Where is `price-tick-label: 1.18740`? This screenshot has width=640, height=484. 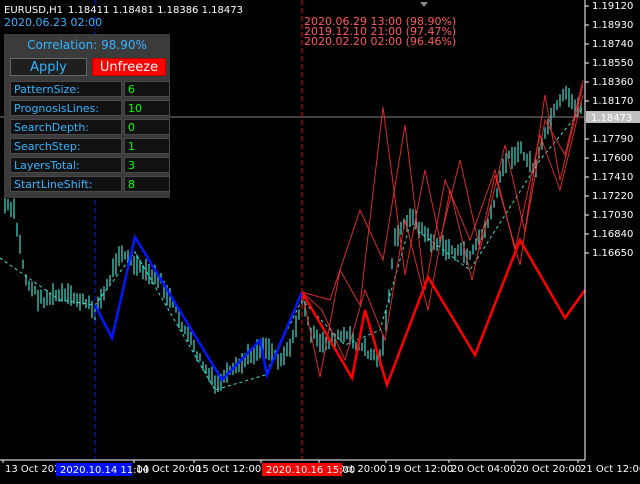
price-tick-label: 1.18740 is located at coordinates (612, 44).